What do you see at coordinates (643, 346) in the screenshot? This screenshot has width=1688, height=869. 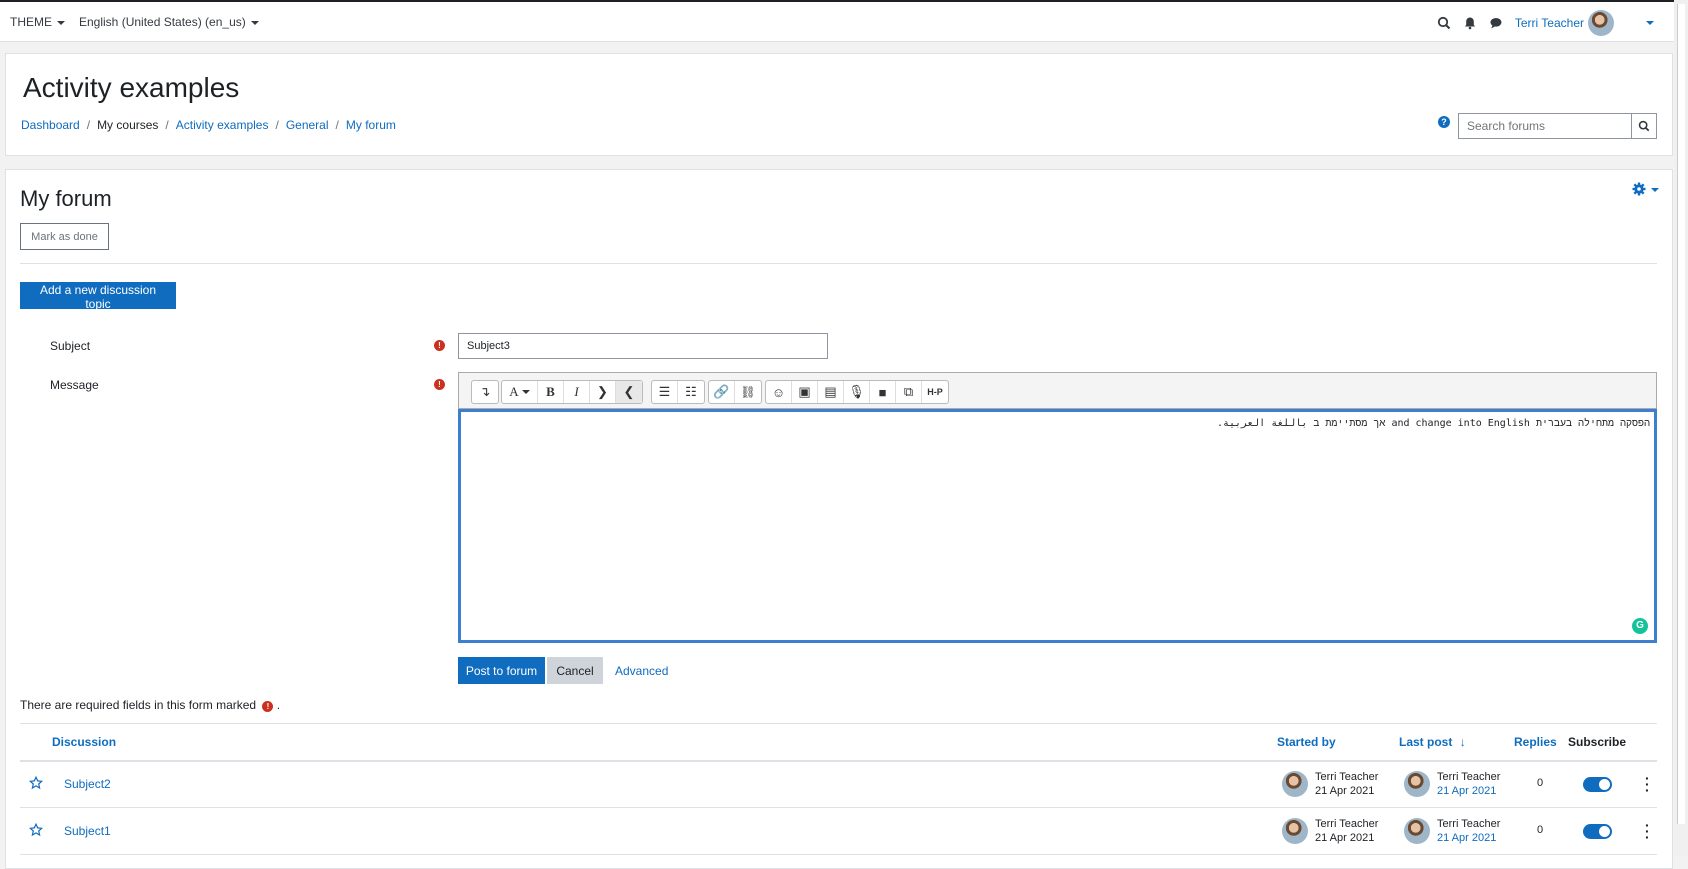 I see `subject-input` at bounding box center [643, 346].